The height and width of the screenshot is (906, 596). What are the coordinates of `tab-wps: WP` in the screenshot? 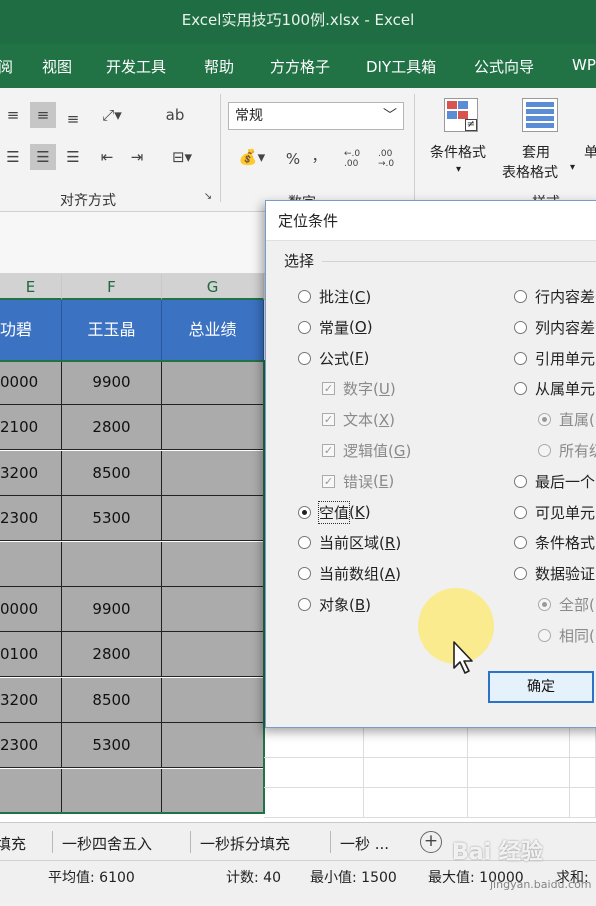 It's located at (584, 65).